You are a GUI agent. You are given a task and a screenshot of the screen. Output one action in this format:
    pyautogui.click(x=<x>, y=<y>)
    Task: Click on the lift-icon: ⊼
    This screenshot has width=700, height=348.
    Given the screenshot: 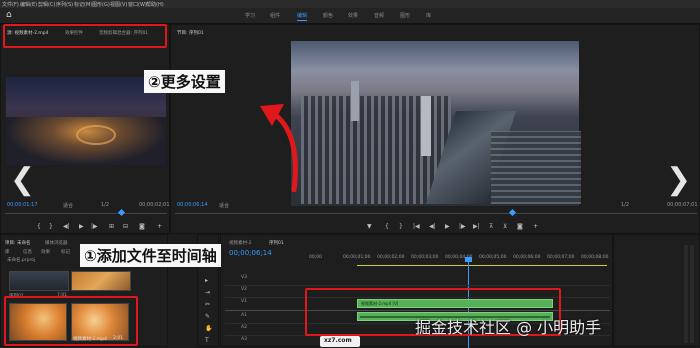 What is the action you would take?
    pyautogui.click(x=491, y=226)
    